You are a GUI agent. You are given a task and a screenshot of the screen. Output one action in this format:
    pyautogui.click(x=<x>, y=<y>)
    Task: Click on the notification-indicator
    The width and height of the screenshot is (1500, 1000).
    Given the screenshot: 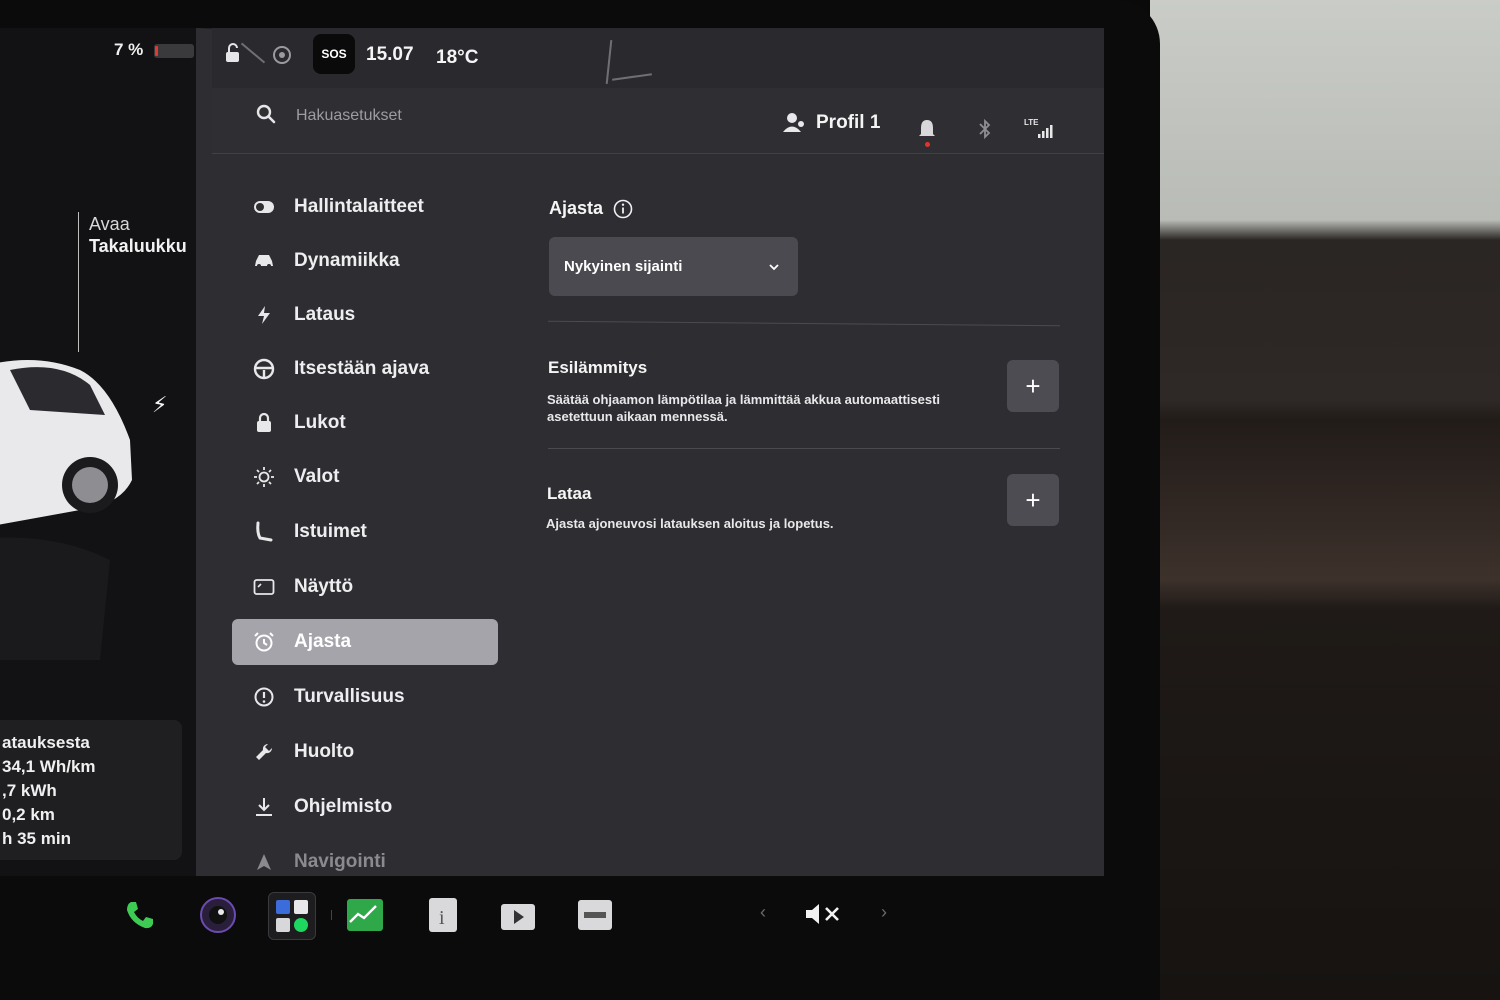 What is the action you would take?
    pyautogui.click(x=927, y=144)
    